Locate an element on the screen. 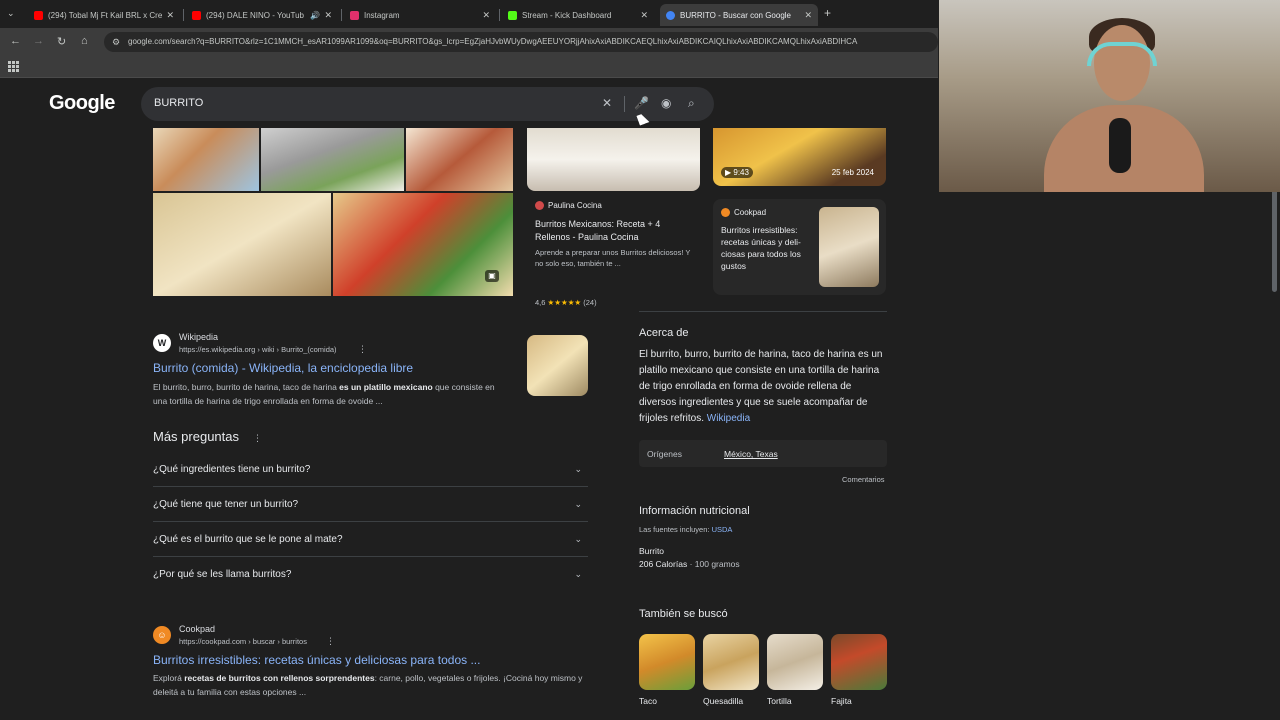 This screenshot has height=720, width=1280. search-input: BURRITO is located at coordinates (178, 103).